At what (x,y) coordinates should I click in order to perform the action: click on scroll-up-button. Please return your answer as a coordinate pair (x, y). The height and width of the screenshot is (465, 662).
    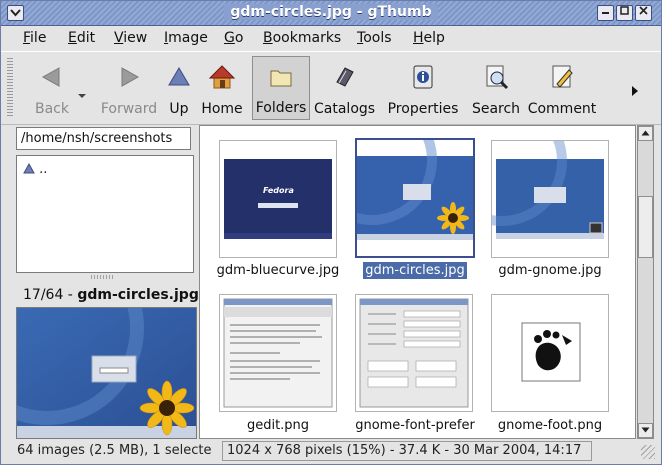
    Looking at the image, I should click on (645, 133).